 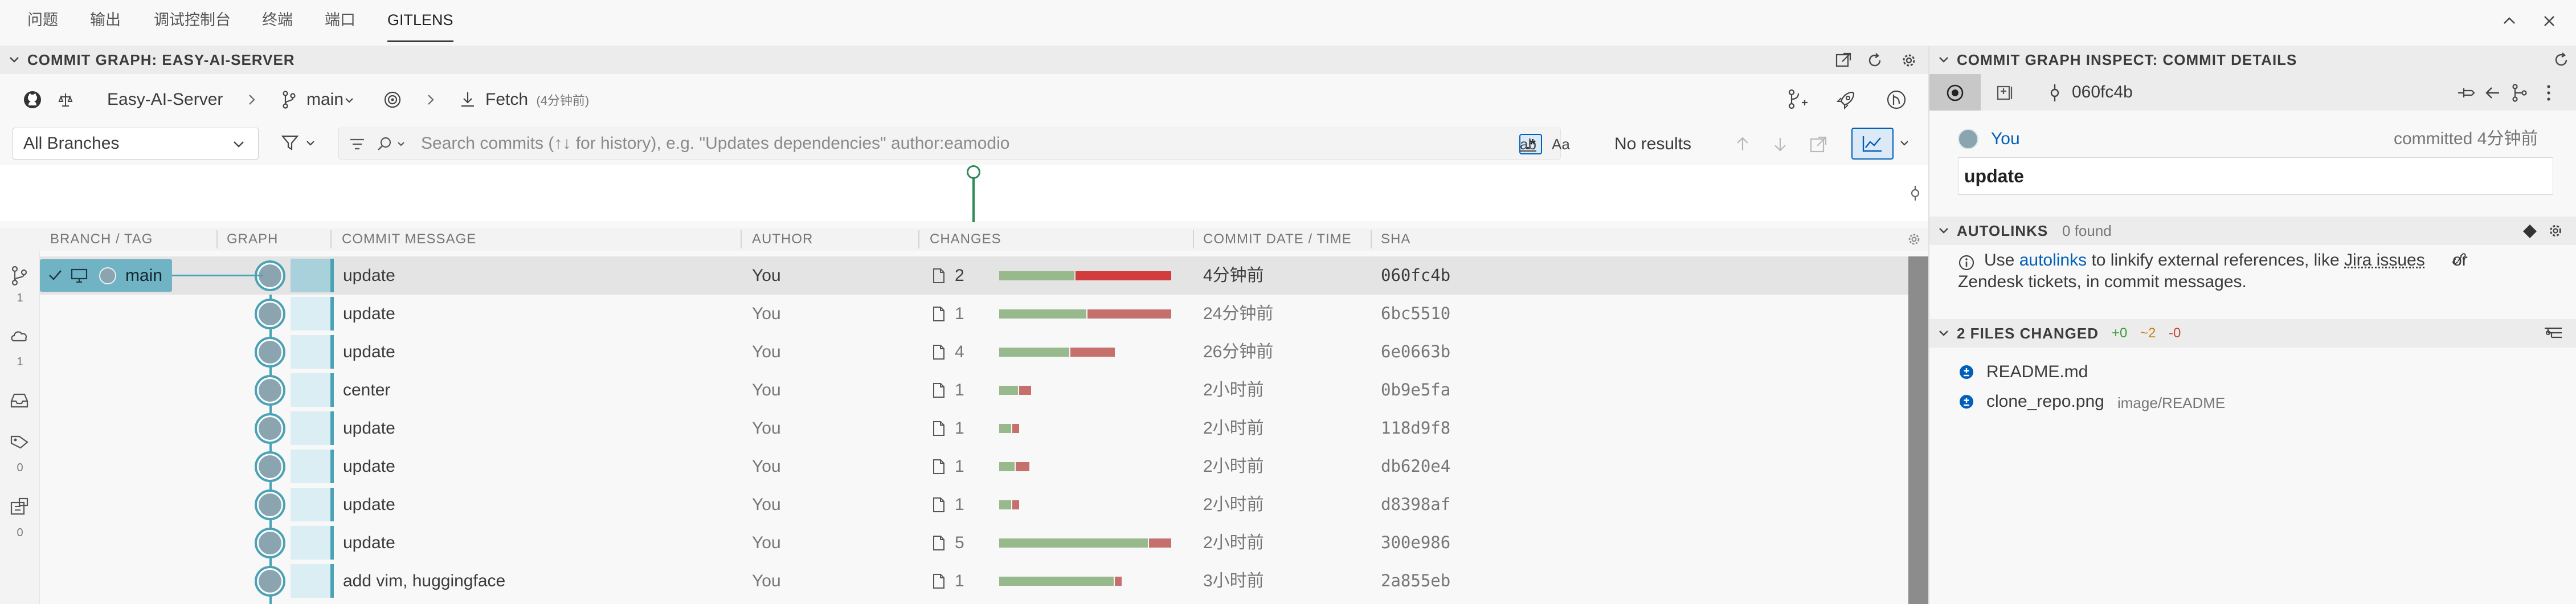 I want to click on column-header-date: COMMIT DATE / TIME, so click(x=1277, y=239).